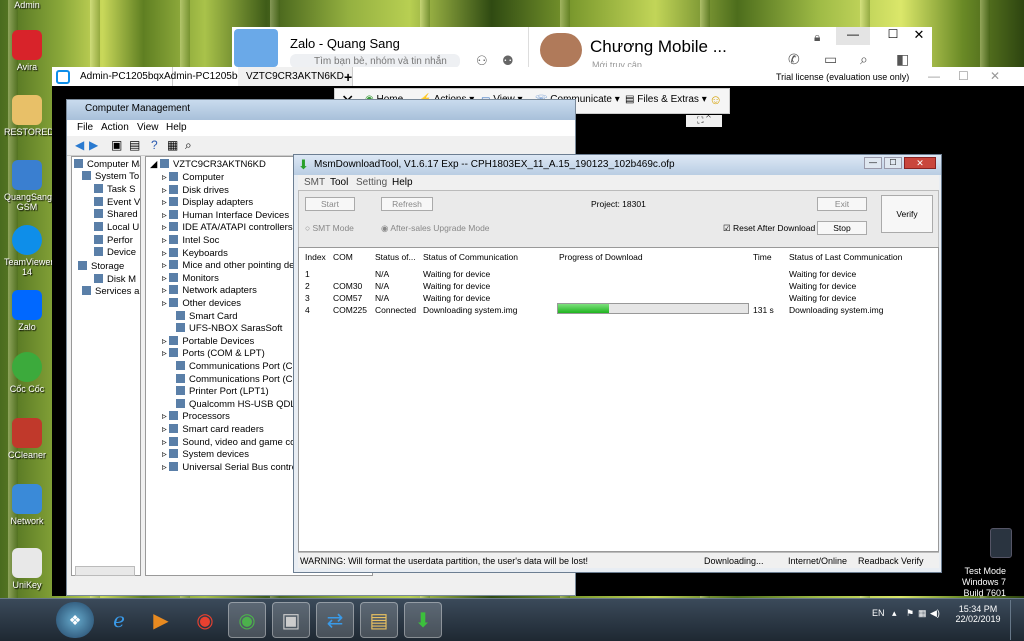 The image size is (1024, 641). I want to click on teamviewer-taskbar-icon: ⇄, so click(335, 620).